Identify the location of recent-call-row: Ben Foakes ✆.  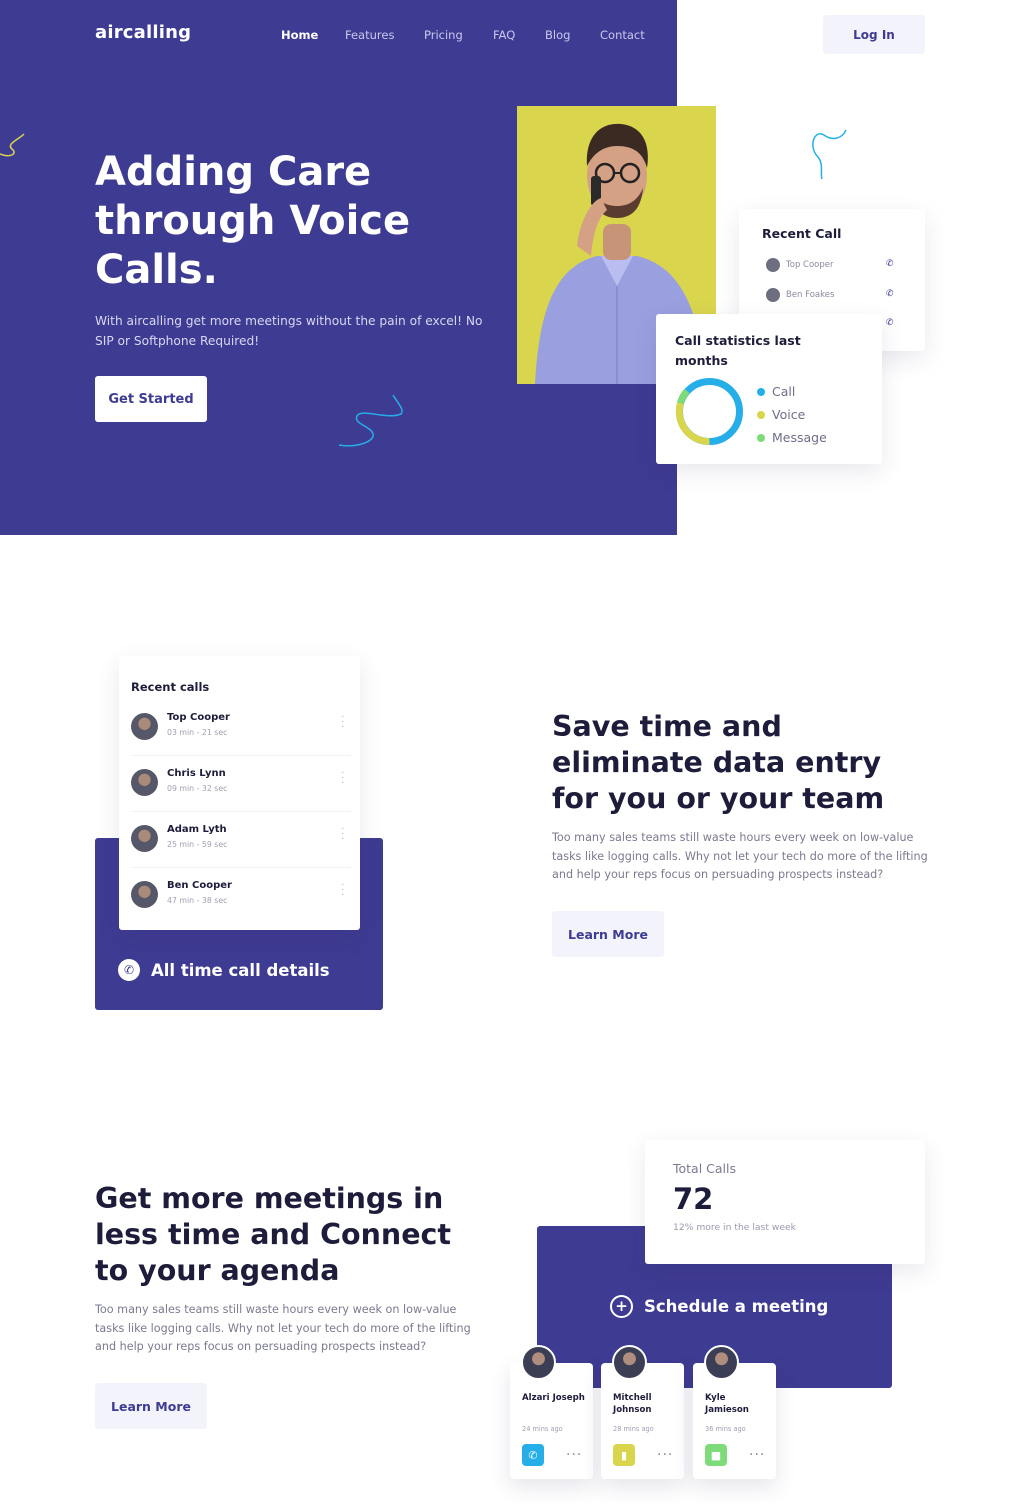
(831, 295).